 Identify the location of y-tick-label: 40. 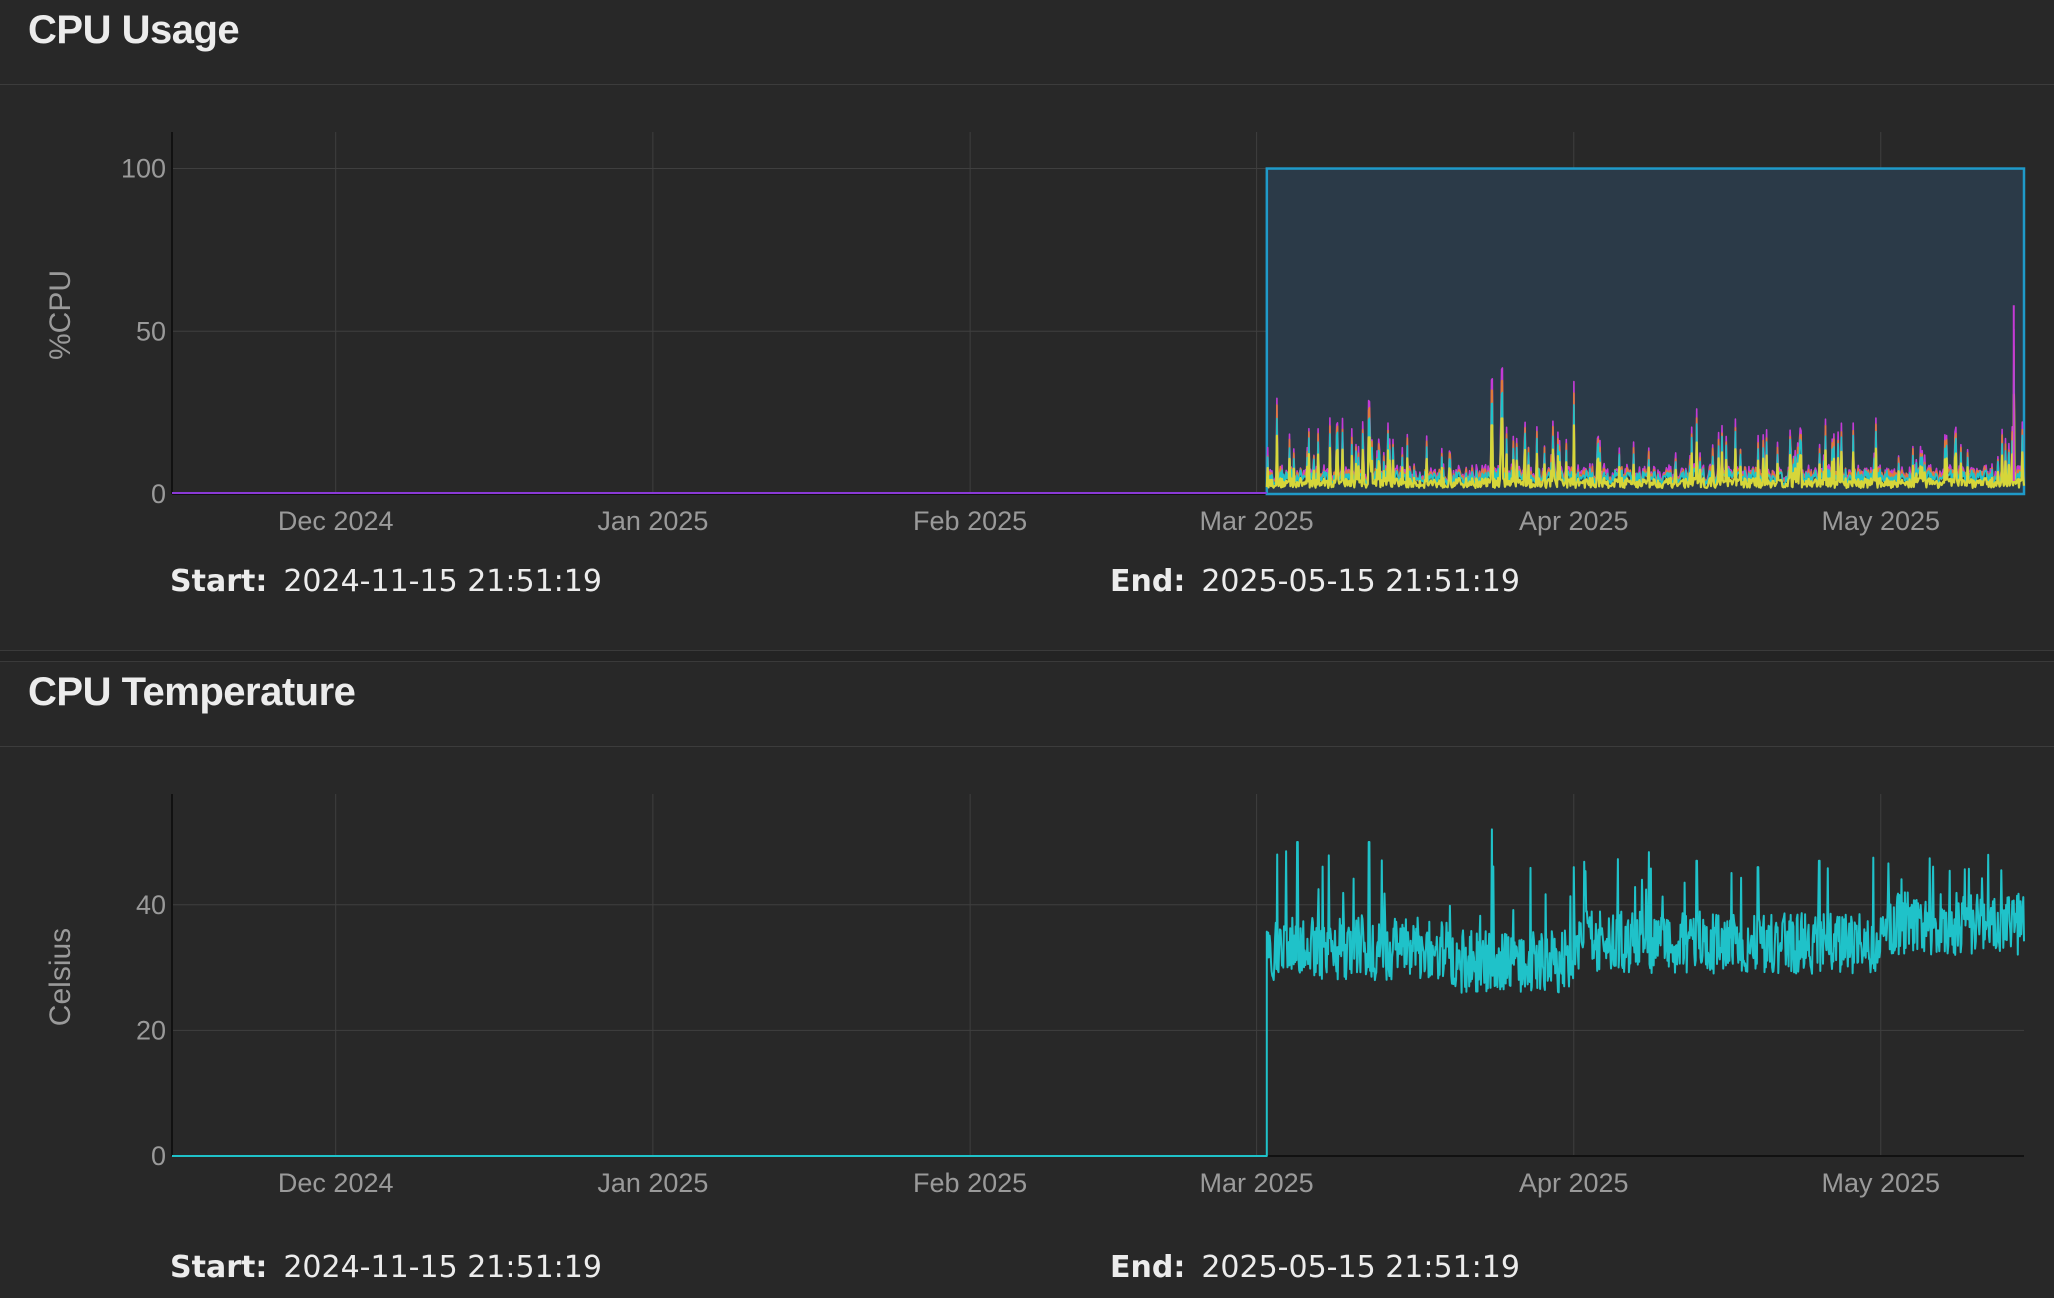
(151, 905).